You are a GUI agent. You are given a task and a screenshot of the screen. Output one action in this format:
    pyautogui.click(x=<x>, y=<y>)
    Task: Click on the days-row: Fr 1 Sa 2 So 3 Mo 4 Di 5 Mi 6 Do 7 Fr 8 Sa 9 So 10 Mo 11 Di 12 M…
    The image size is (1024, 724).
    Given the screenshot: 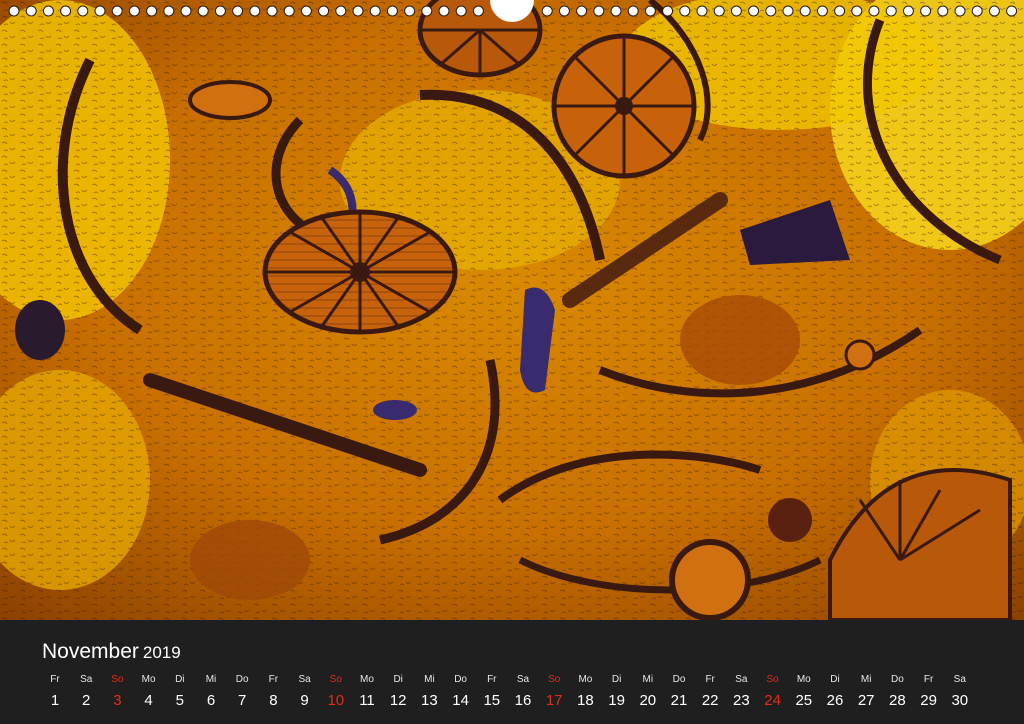 What is the action you would take?
    pyautogui.click(x=518, y=694)
    